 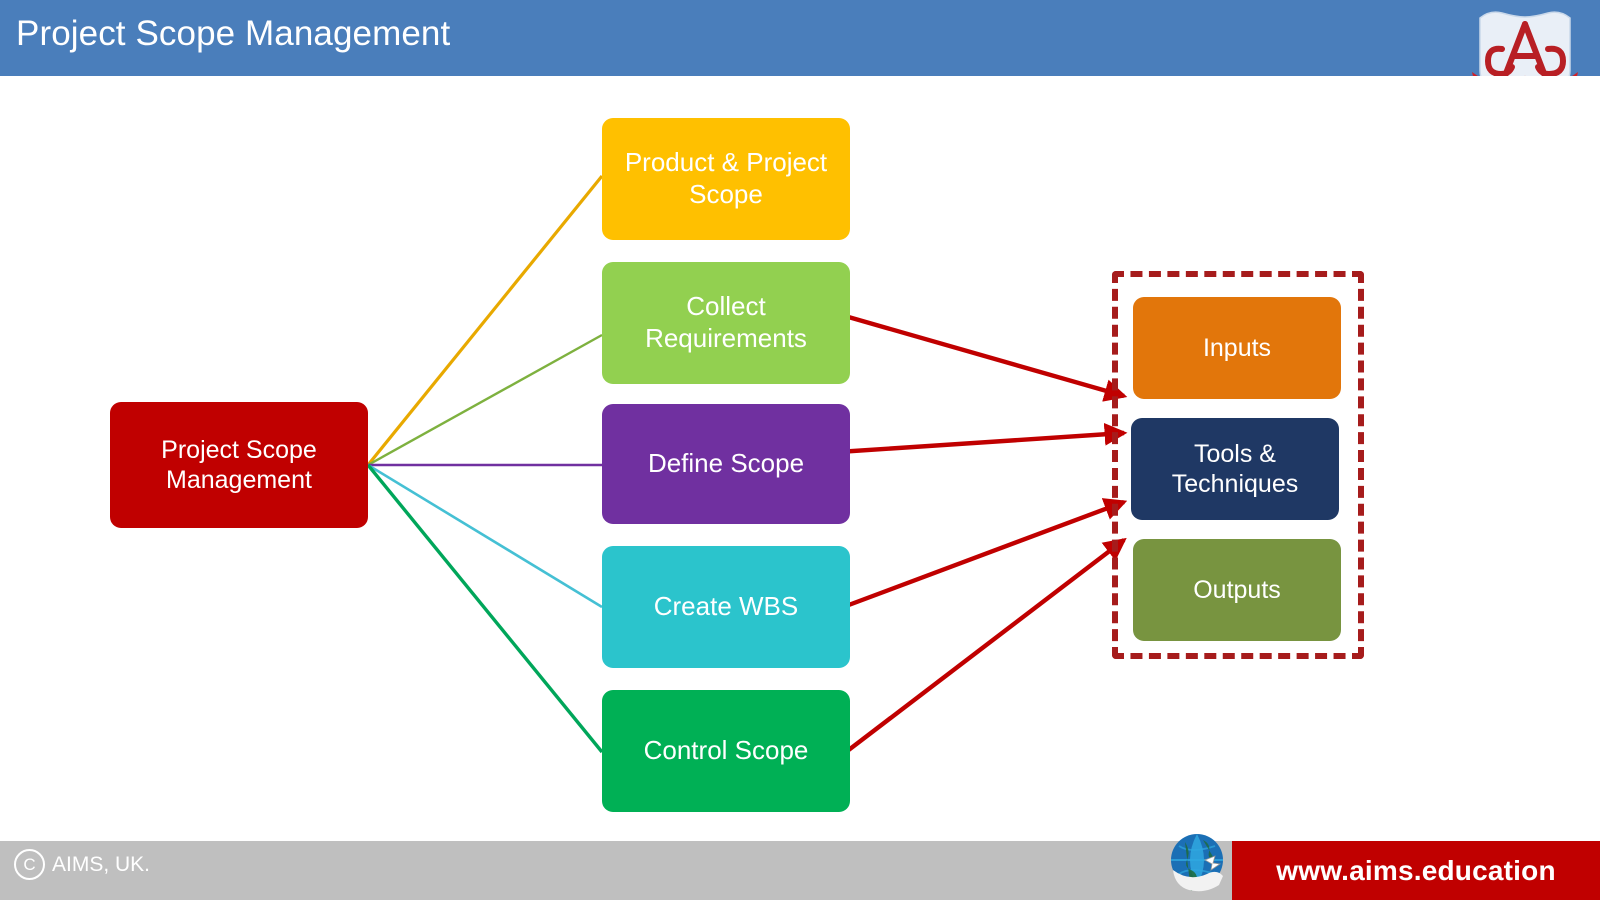 I want to click on node-product-project-scope: Product & Project Scope, so click(x=726, y=179).